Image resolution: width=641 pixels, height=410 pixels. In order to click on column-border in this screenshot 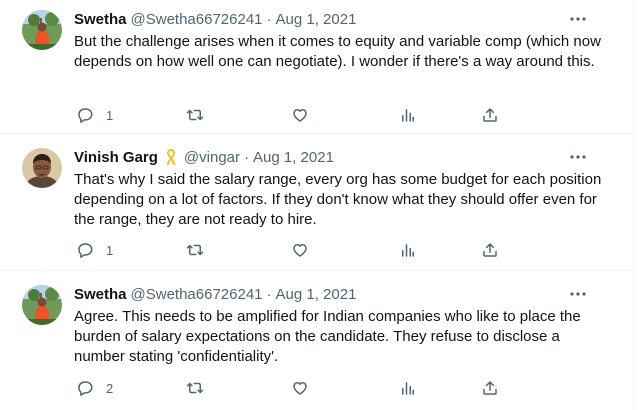, I will do `click(633, 205)`.